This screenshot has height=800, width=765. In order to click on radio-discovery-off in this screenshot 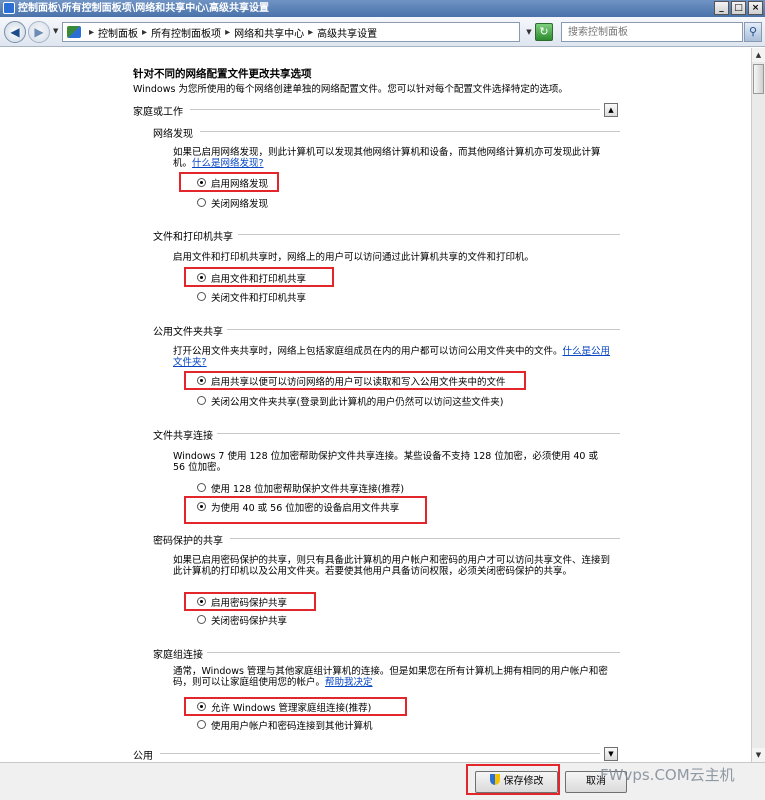, I will do `click(201, 202)`.